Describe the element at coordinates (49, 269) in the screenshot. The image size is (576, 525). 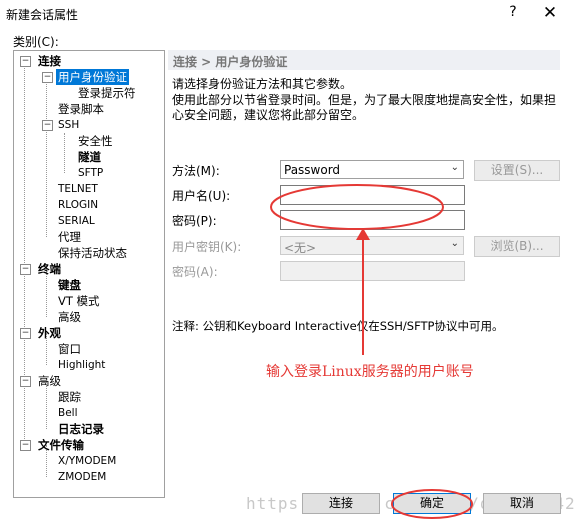
I see `tree-item-terminal: 终端` at that location.